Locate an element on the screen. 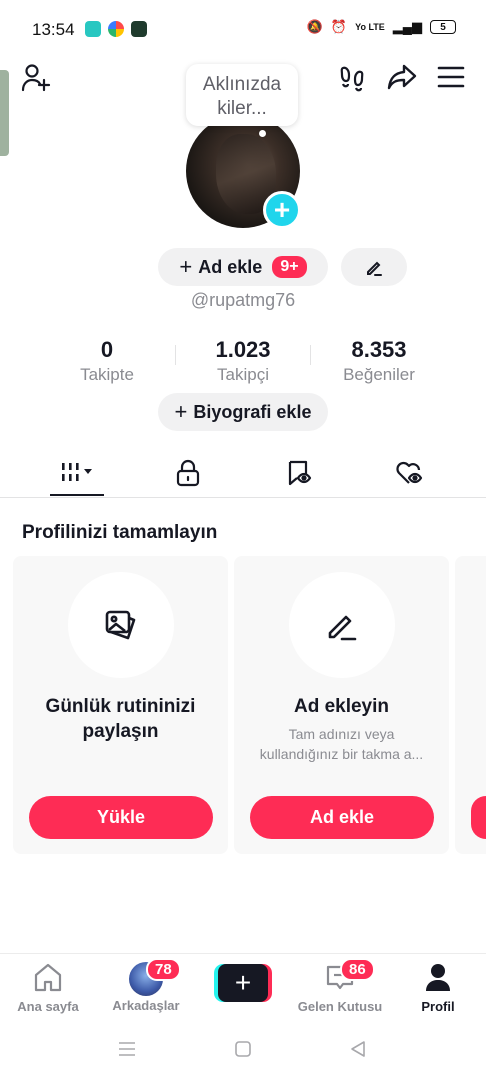 The image size is (486, 1080). card-title: Ad ekleyin is located at coordinates (341, 706).